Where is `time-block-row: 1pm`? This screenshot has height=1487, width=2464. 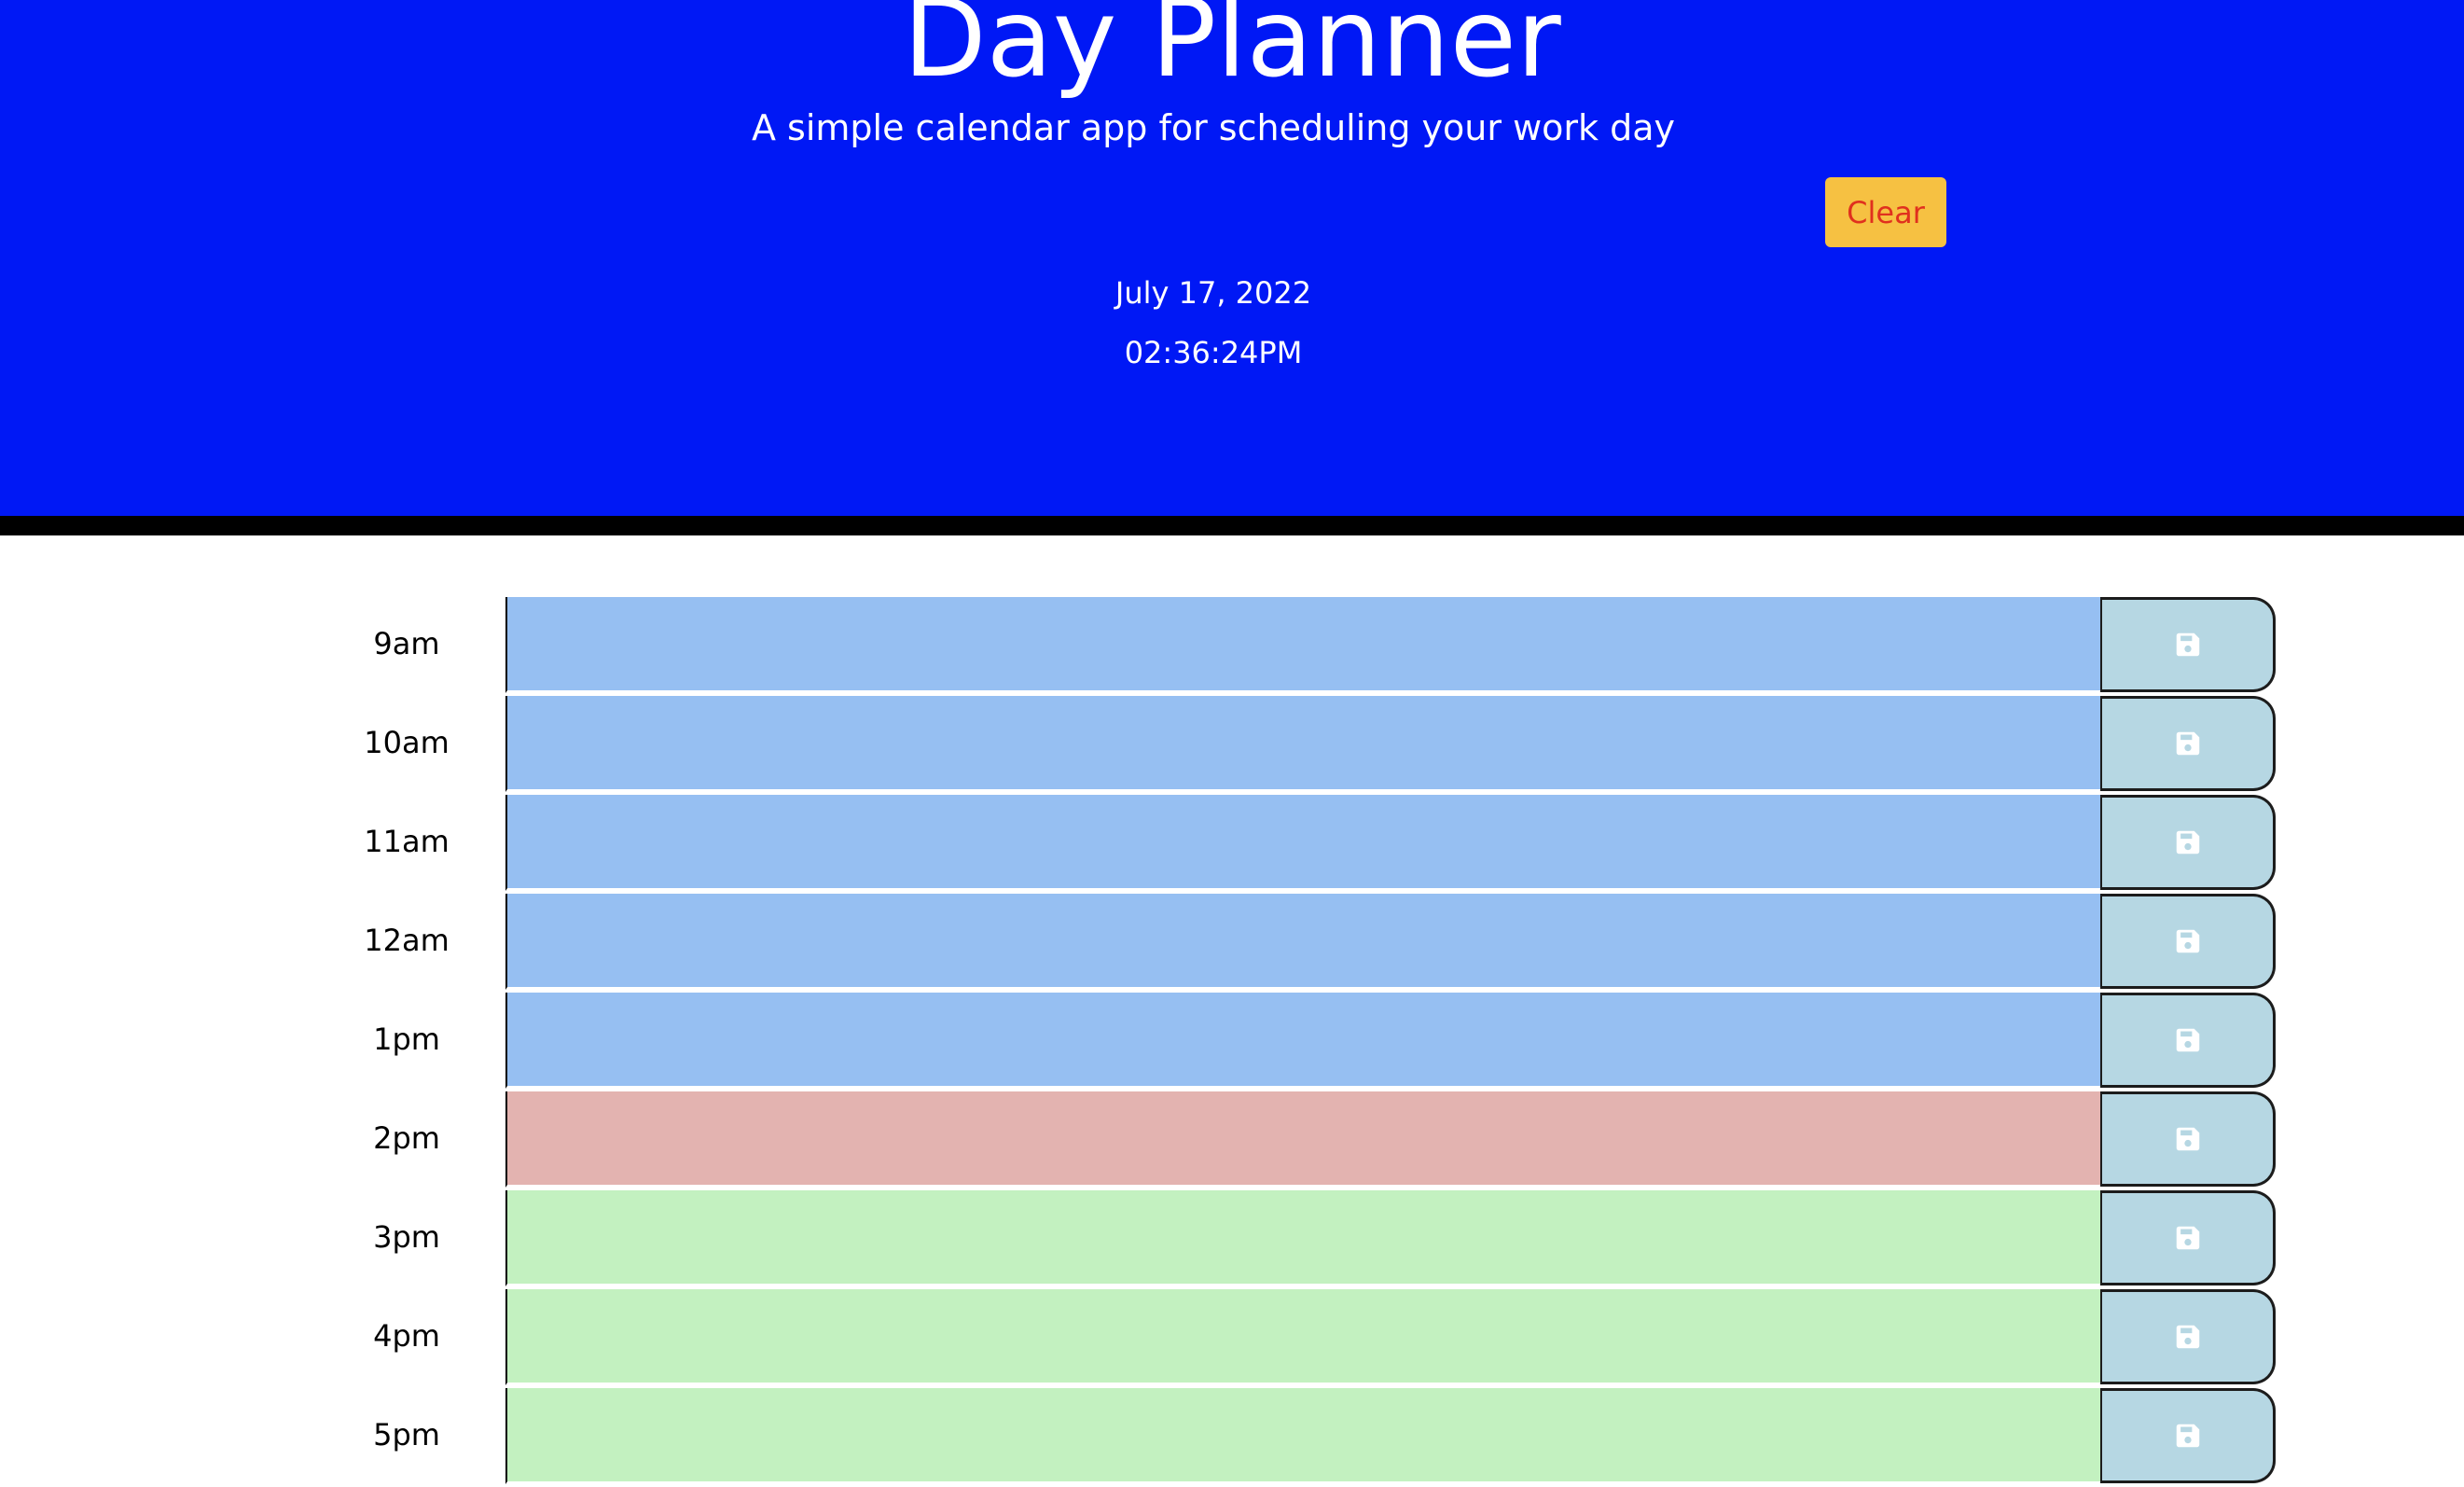
time-block-row: 1pm is located at coordinates (1292, 1042).